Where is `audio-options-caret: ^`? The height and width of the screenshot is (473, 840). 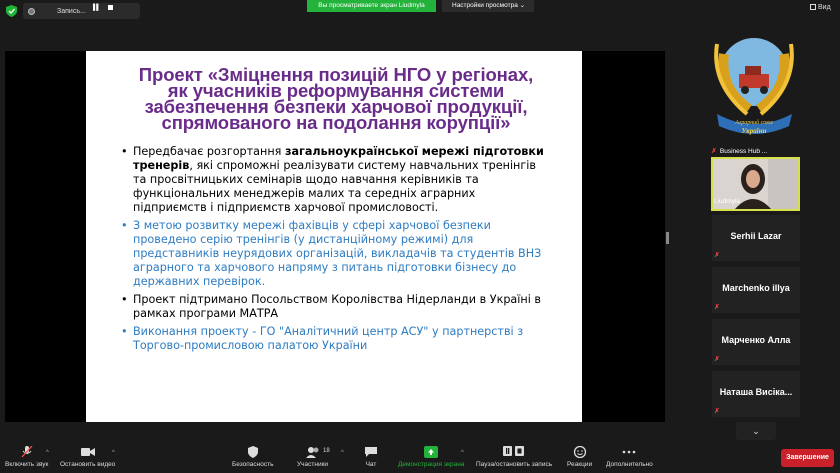
audio-options-caret: ^ is located at coordinates (47, 453).